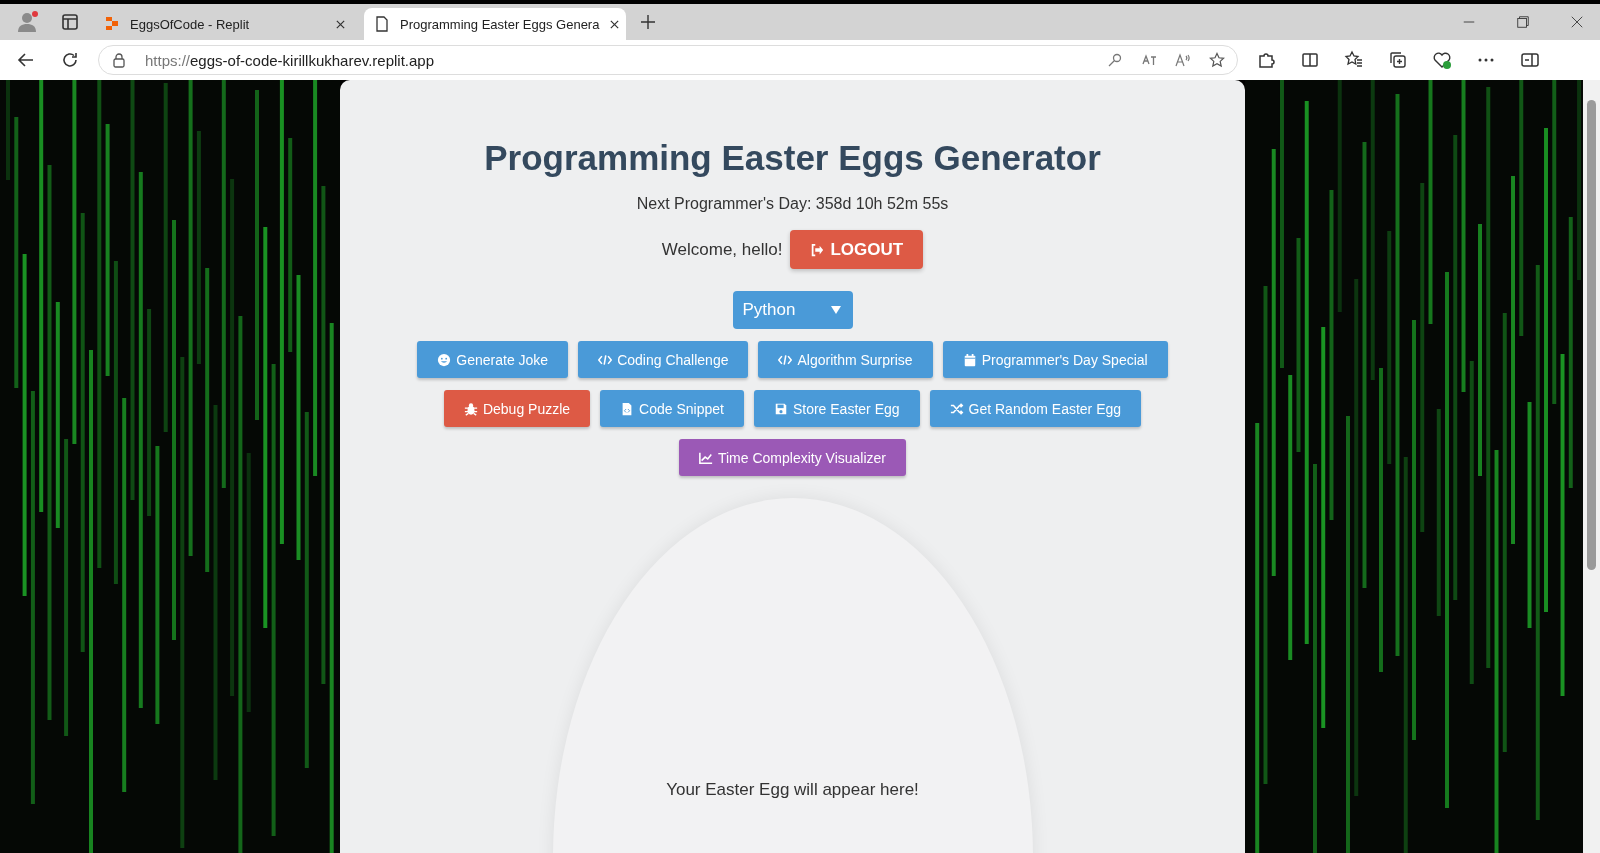 The height and width of the screenshot is (853, 1600). I want to click on health-icon, so click(1442, 60).